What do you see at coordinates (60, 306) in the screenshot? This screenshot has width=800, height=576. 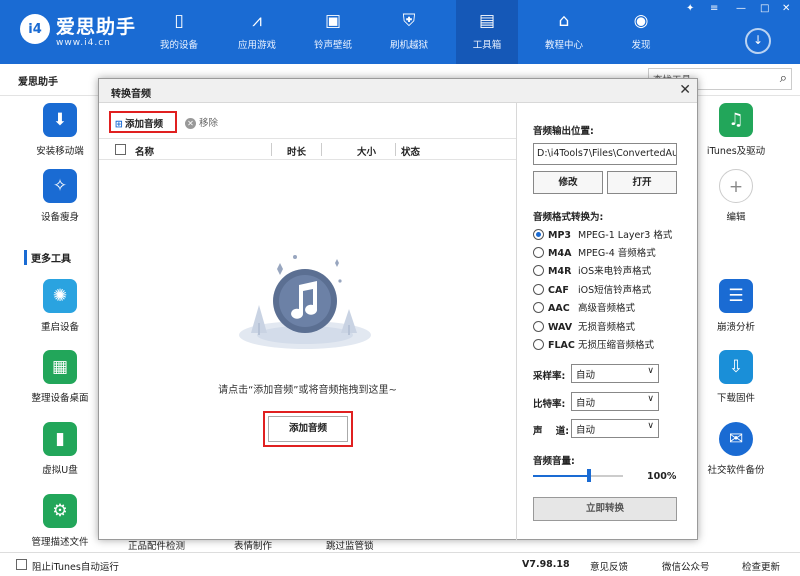 I see `tool-restart-device: ✺ 重启设备` at bounding box center [60, 306].